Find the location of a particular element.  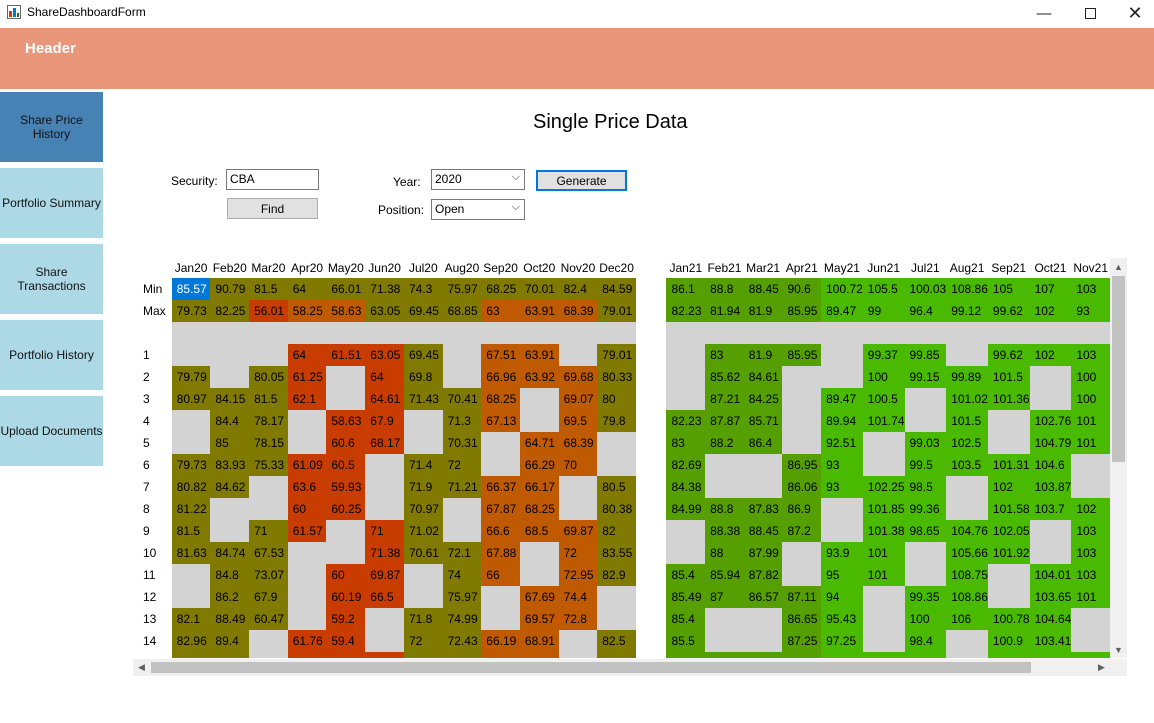

price-cell: 84.99 is located at coordinates (686, 509).